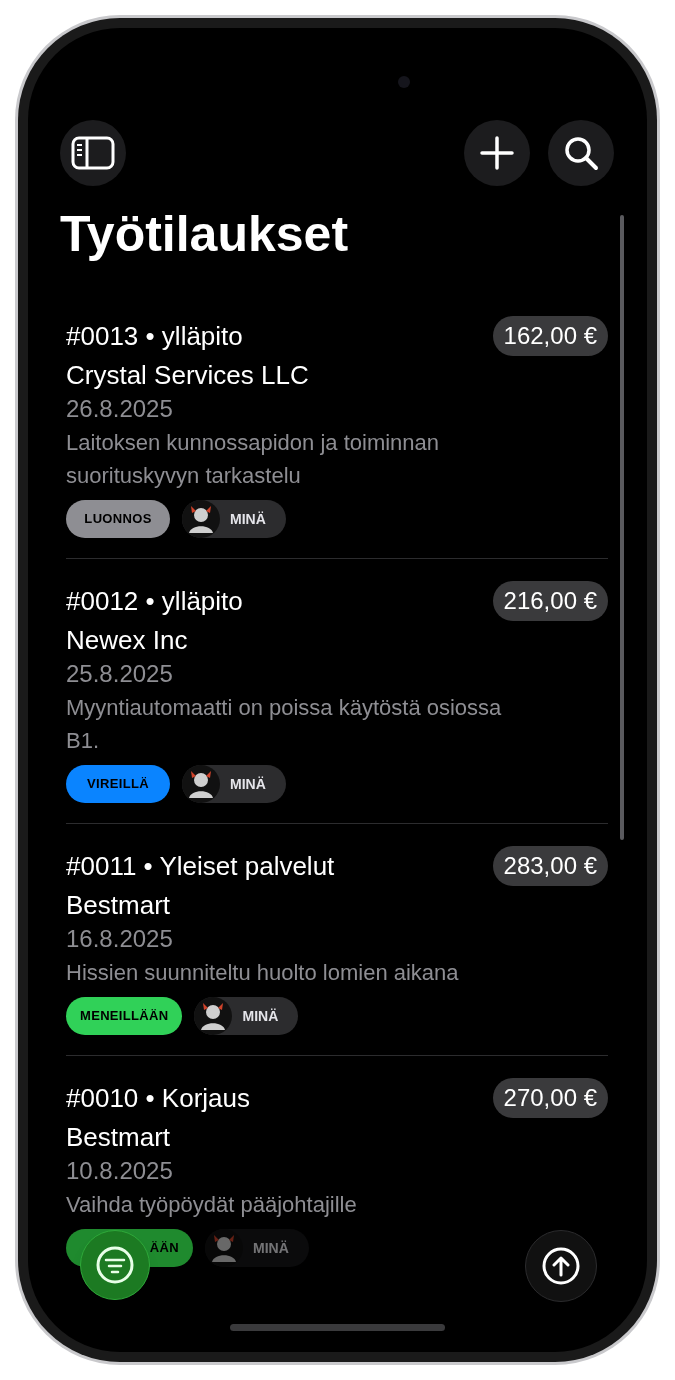  I want to click on amount-badge: 162,00 €, so click(550, 336).